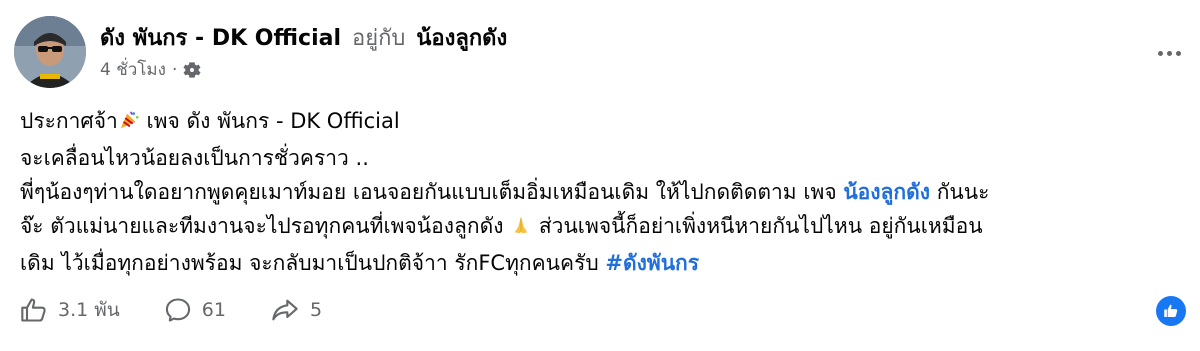 The image size is (1200, 351). Describe the element at coordinates (192, 70) in the screenshot. I see `gear-icon` at that location.